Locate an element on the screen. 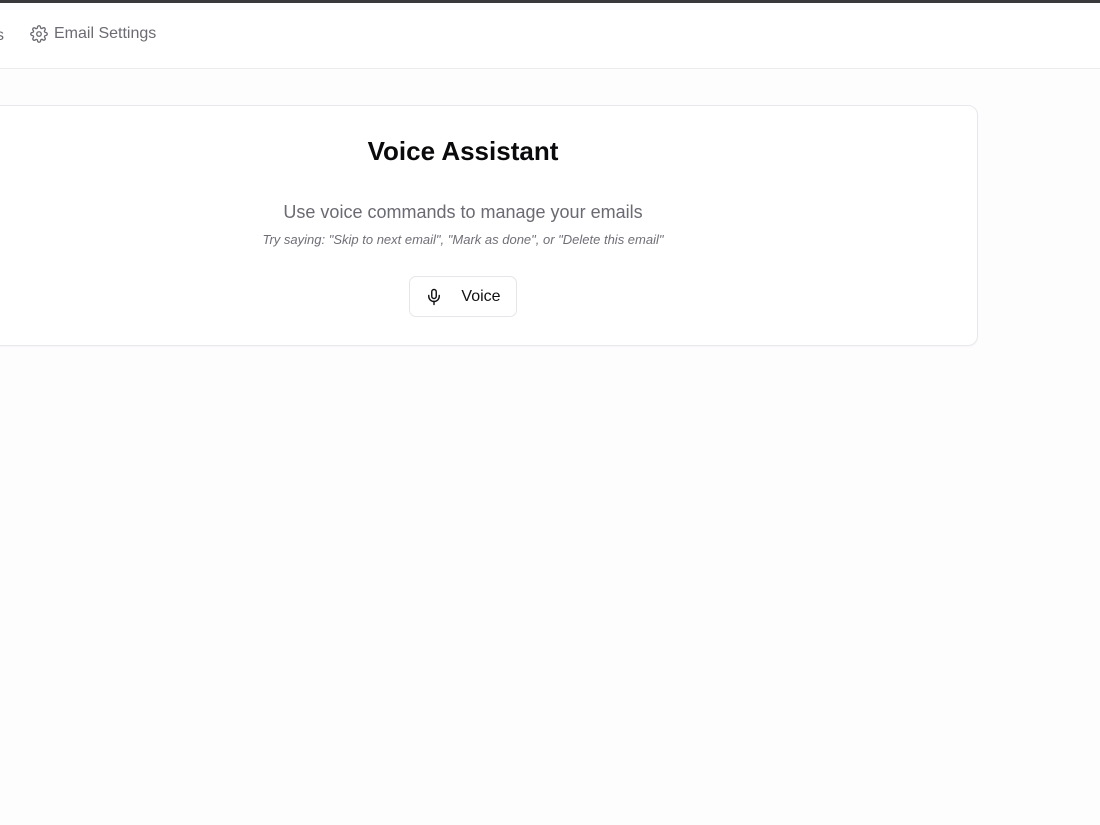  gear-icon is located at coordinates (39, 34).